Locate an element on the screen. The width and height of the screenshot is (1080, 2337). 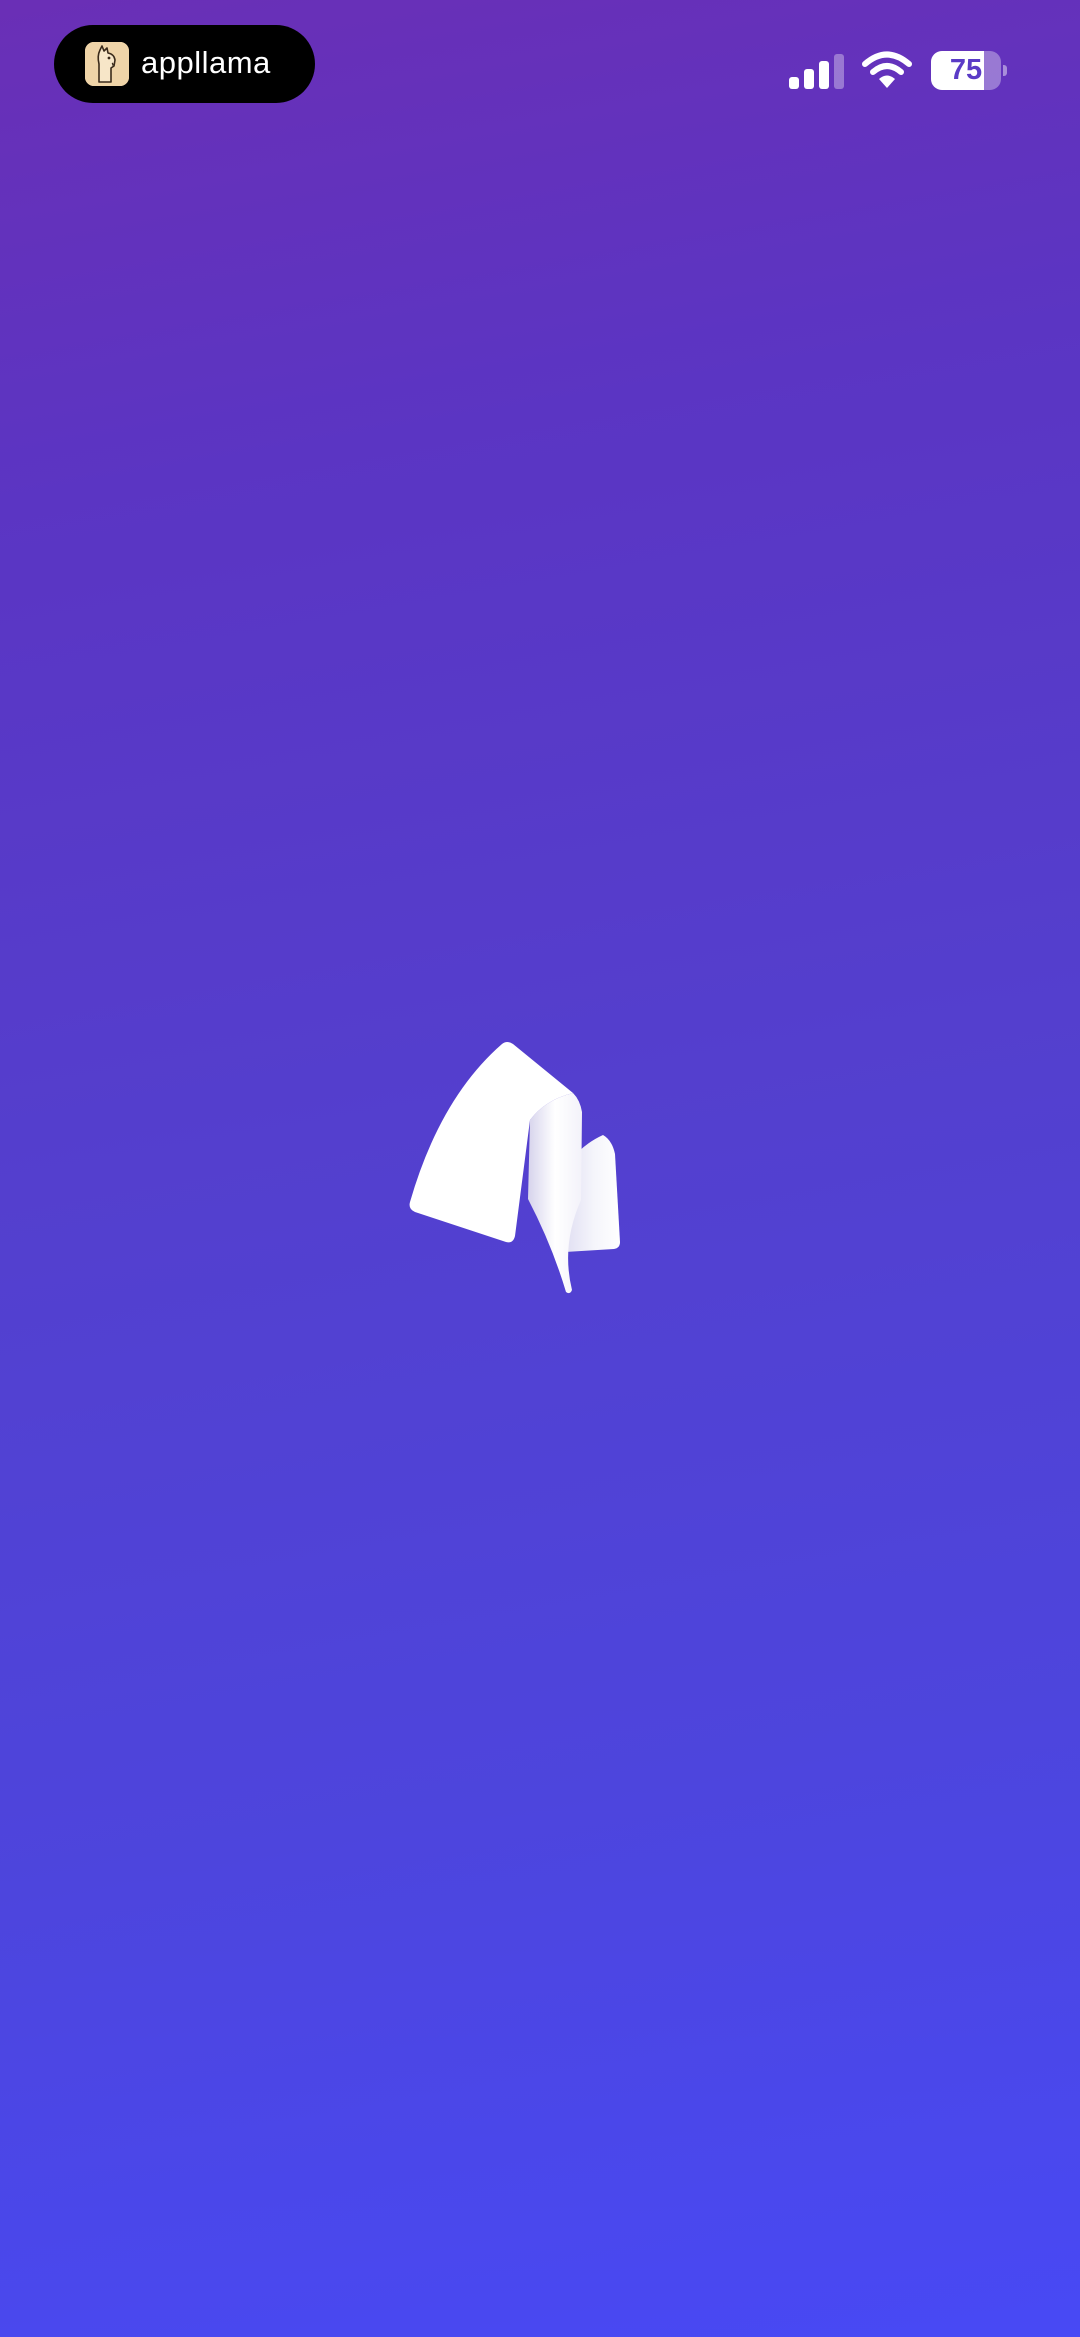
status-bar: appllama 75 is located at coordinates (540, 70).